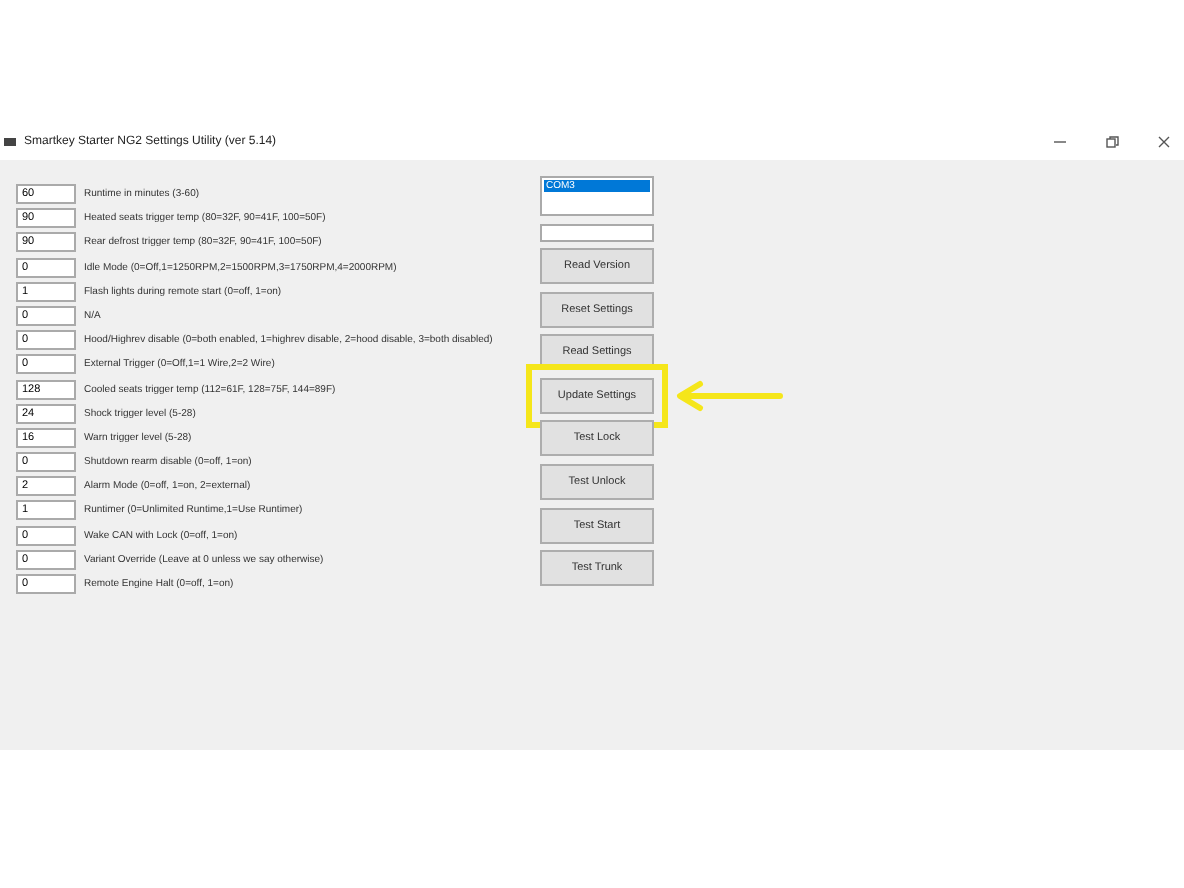  Describe the element at coordinates (10, 142) in the screenshot. I see `app-icon` at that location.